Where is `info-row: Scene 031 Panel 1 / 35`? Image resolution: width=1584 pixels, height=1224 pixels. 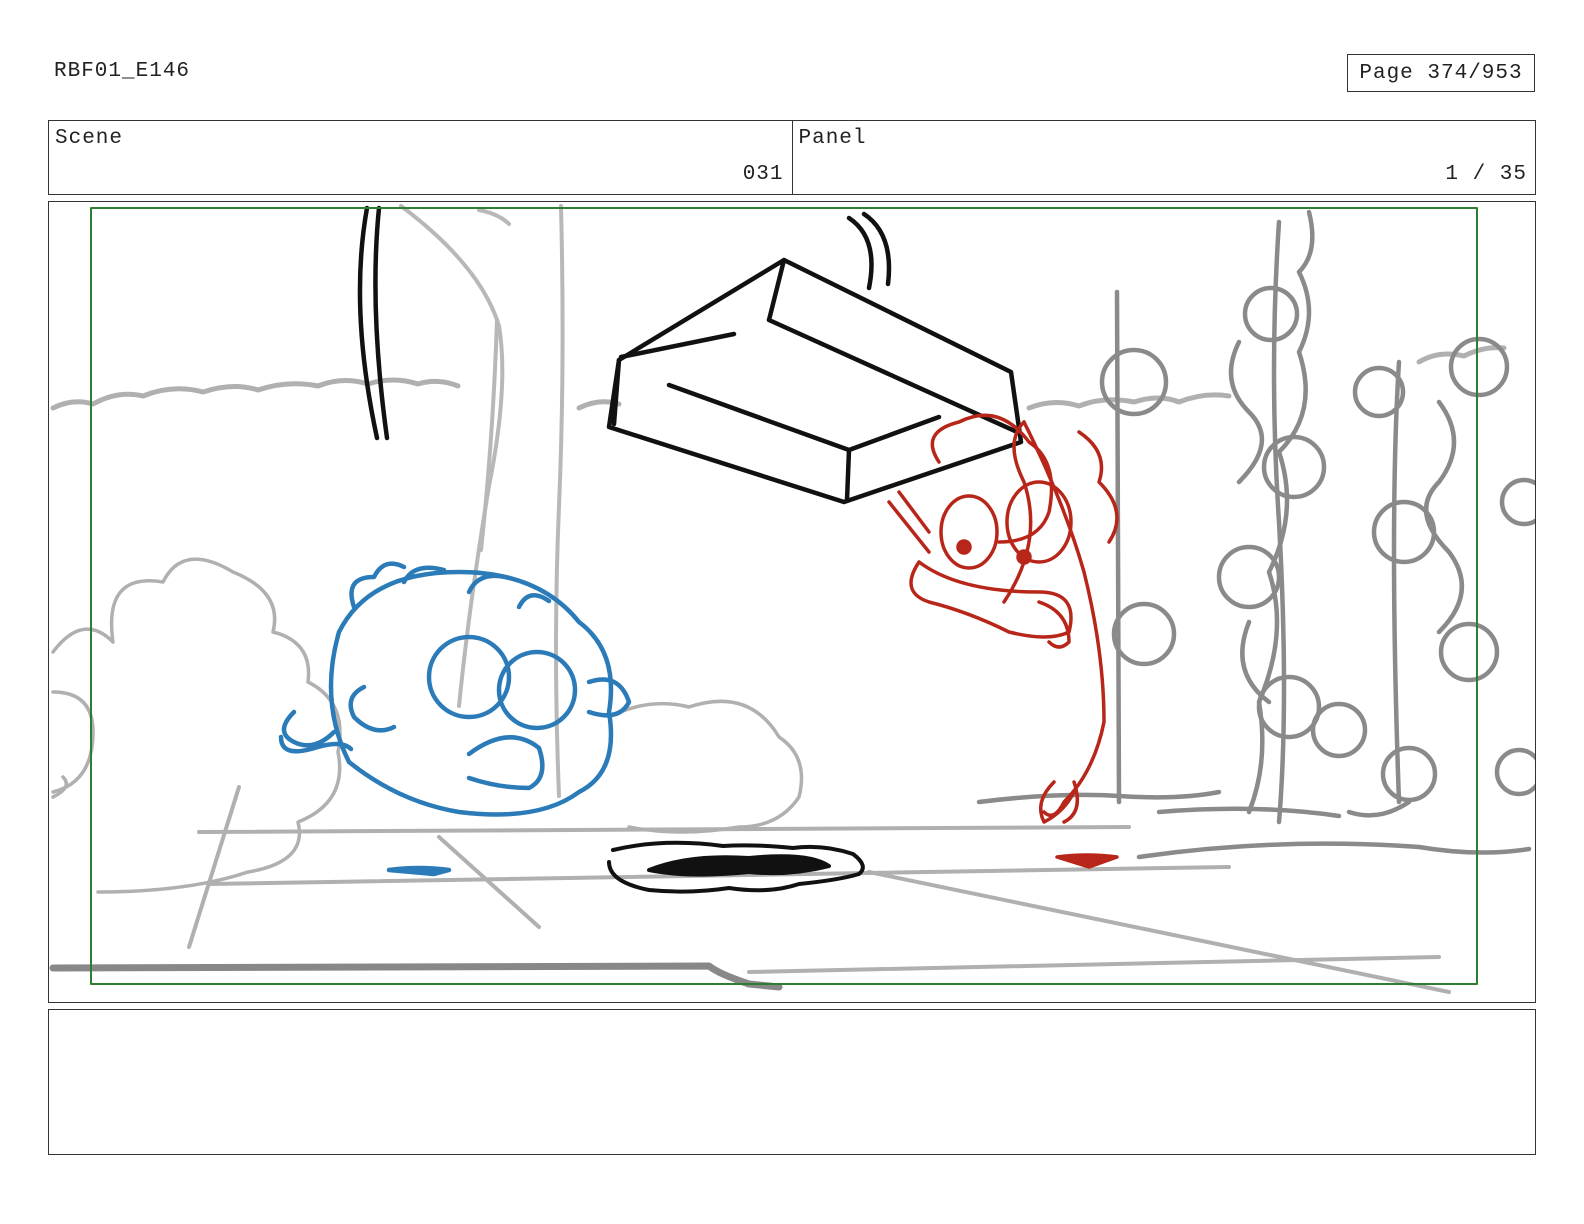 info-row: Scene 031 Panel 1 / 35 is located at coordinates (792, 157).